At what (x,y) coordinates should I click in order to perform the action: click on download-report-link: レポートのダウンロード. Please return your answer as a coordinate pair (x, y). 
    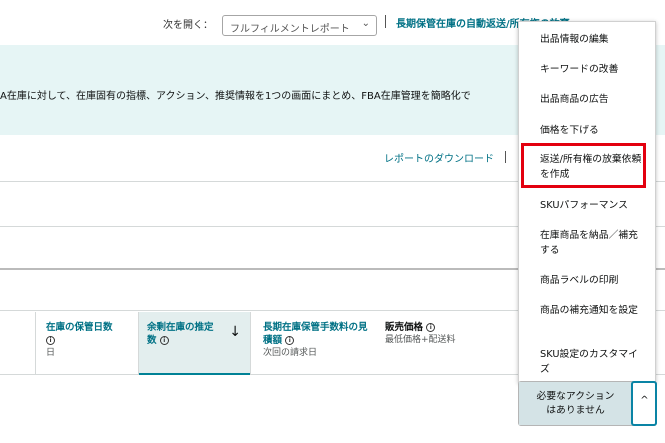
    Looking at the image, I should click on (439, 157).